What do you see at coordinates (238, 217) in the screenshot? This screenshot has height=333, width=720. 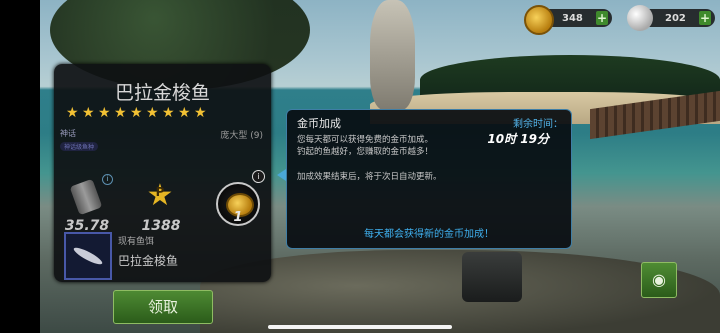 I see `coin-bonus-count: 1` at bounding box center [238, 217].